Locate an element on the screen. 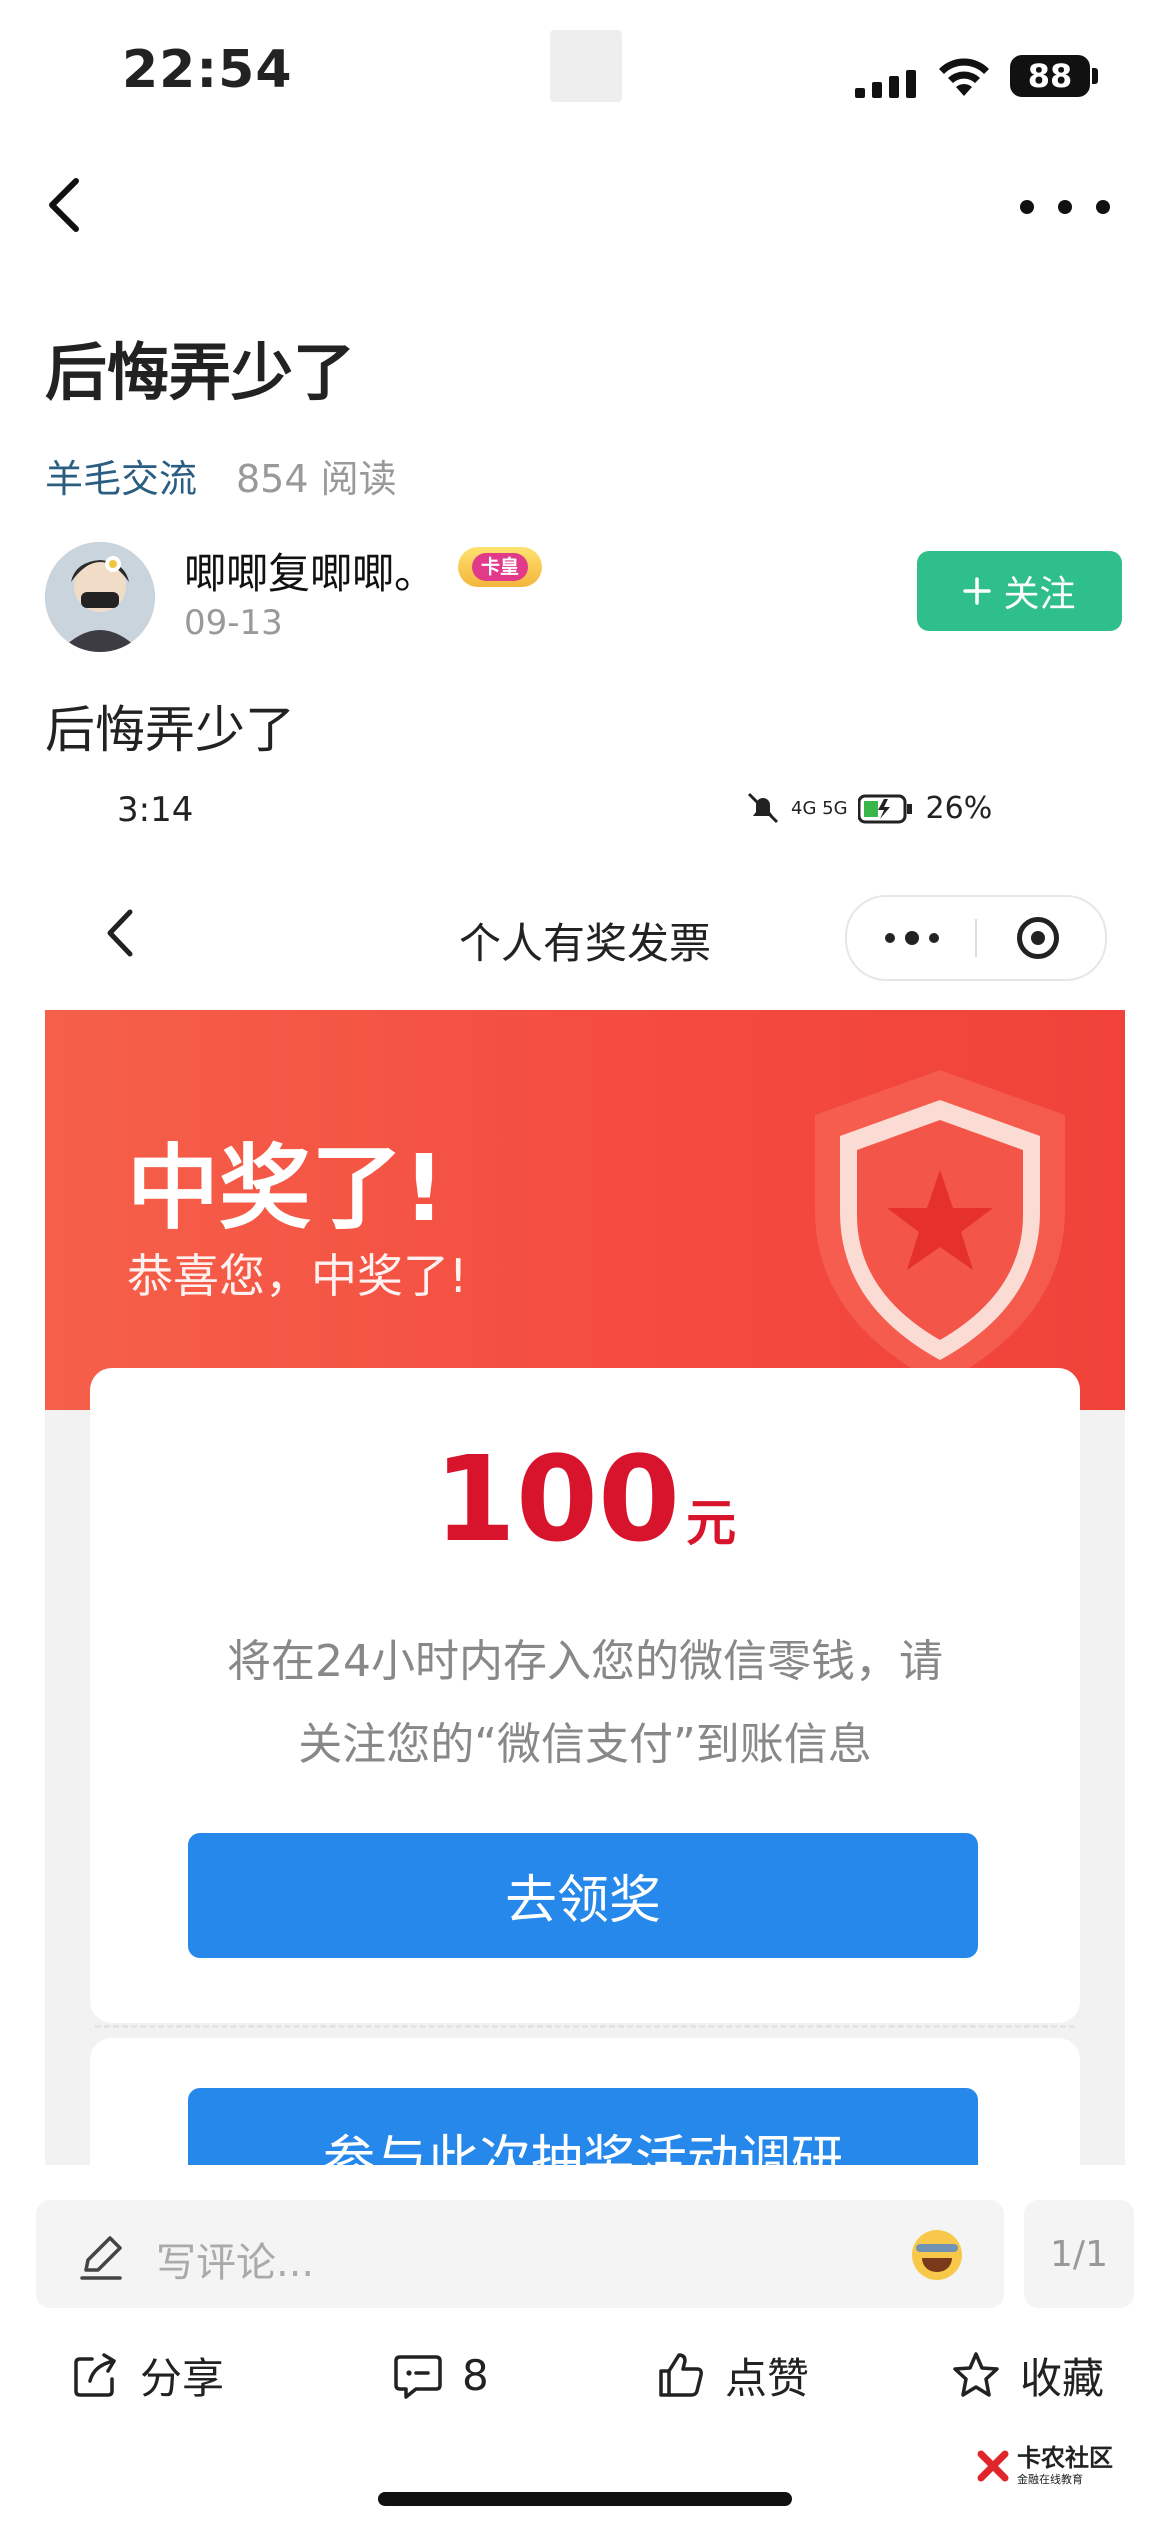 This screenshot has width=1170, height=2532. watermark-text-group: 卡农社区 金融在线教育 is located at coordinates (1065, 2466).